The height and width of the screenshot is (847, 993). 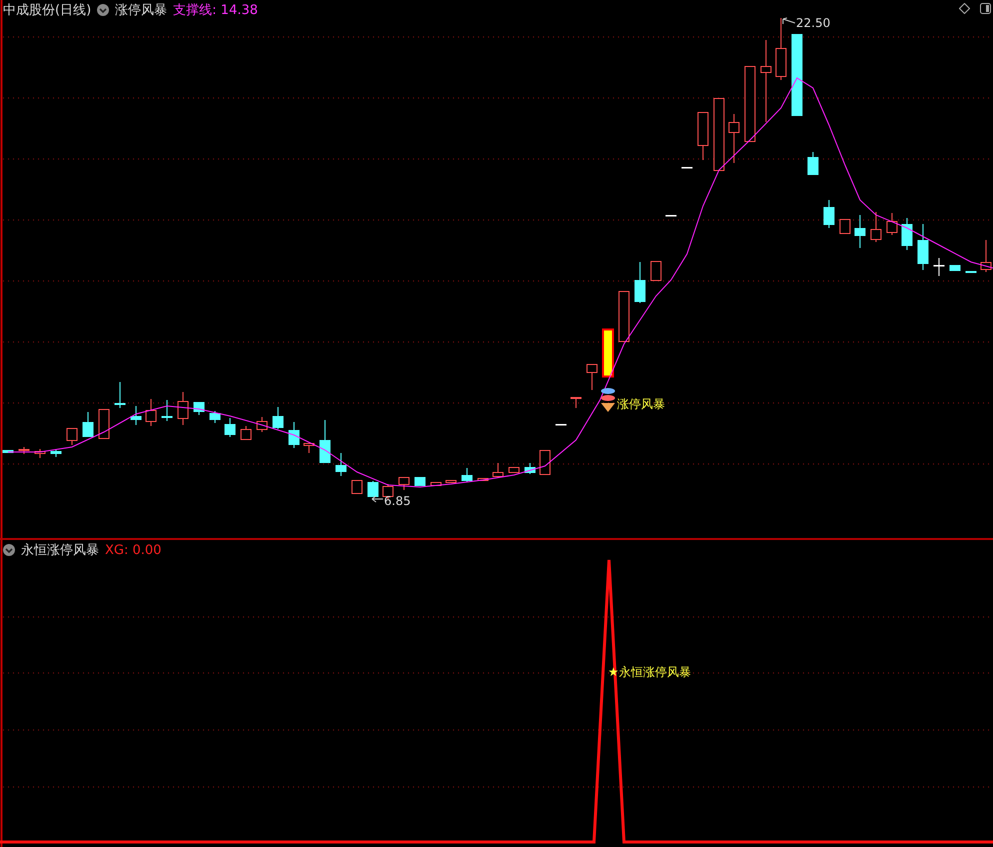 I want to click on indicator-name: 永恒涨停风暴, so click(x=60, y=550).